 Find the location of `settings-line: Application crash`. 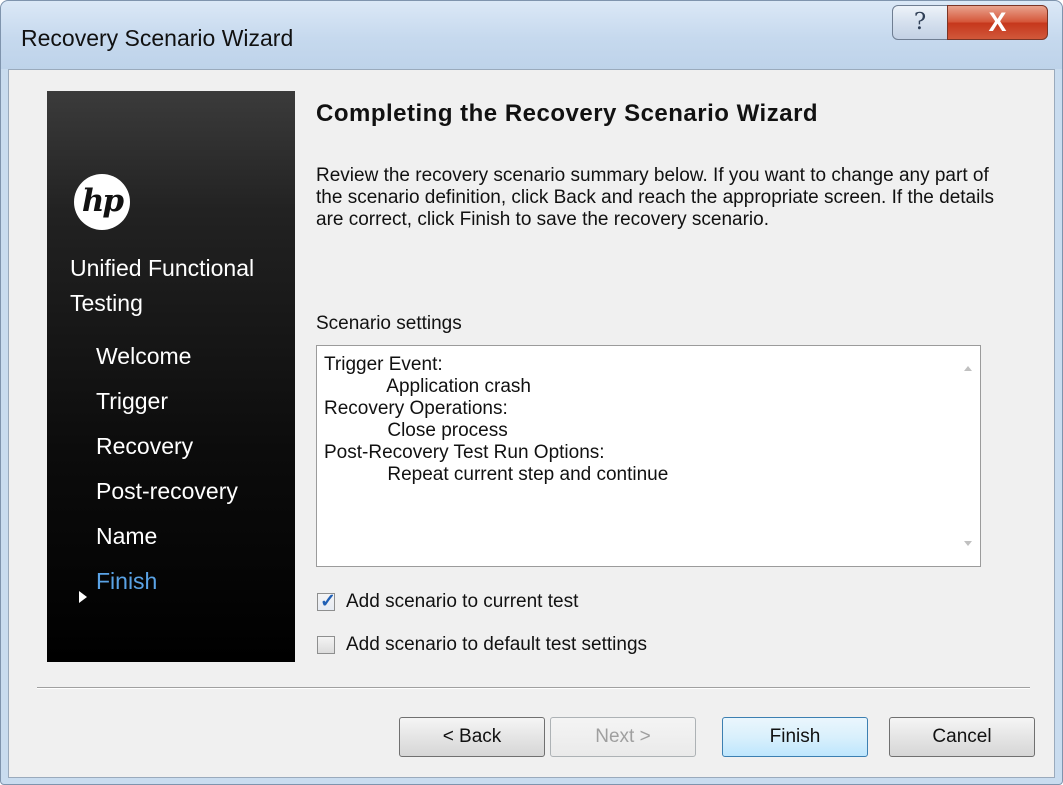

settings-line: Application crash is located at coordinates (427, 386).